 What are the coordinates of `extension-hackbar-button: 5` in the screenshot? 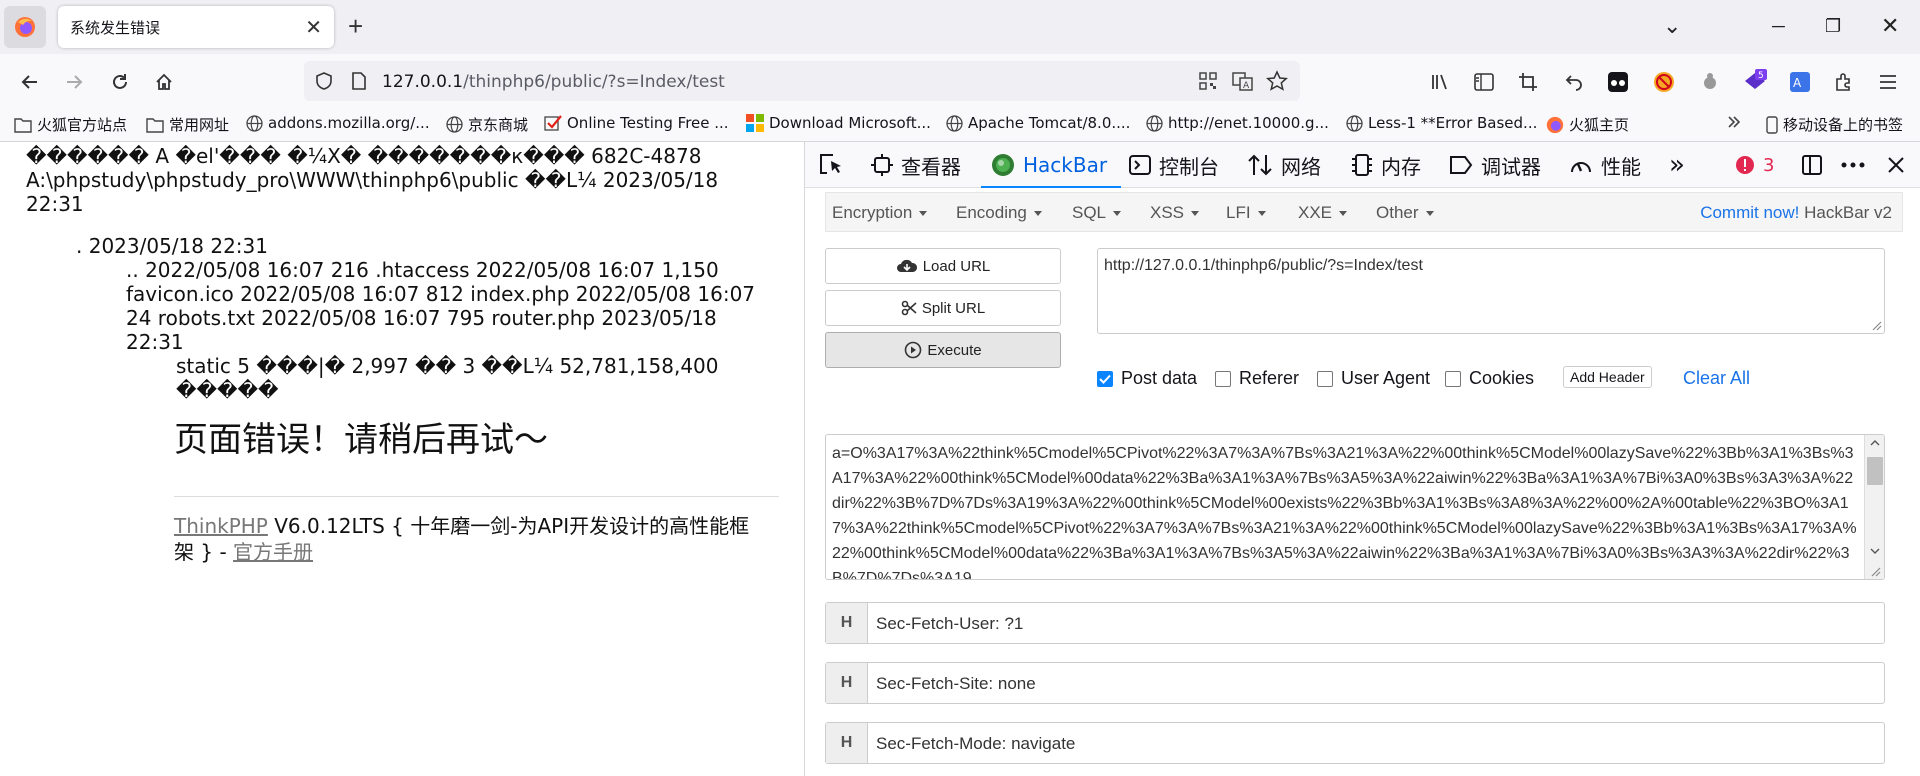 It's located at (1756, 82).